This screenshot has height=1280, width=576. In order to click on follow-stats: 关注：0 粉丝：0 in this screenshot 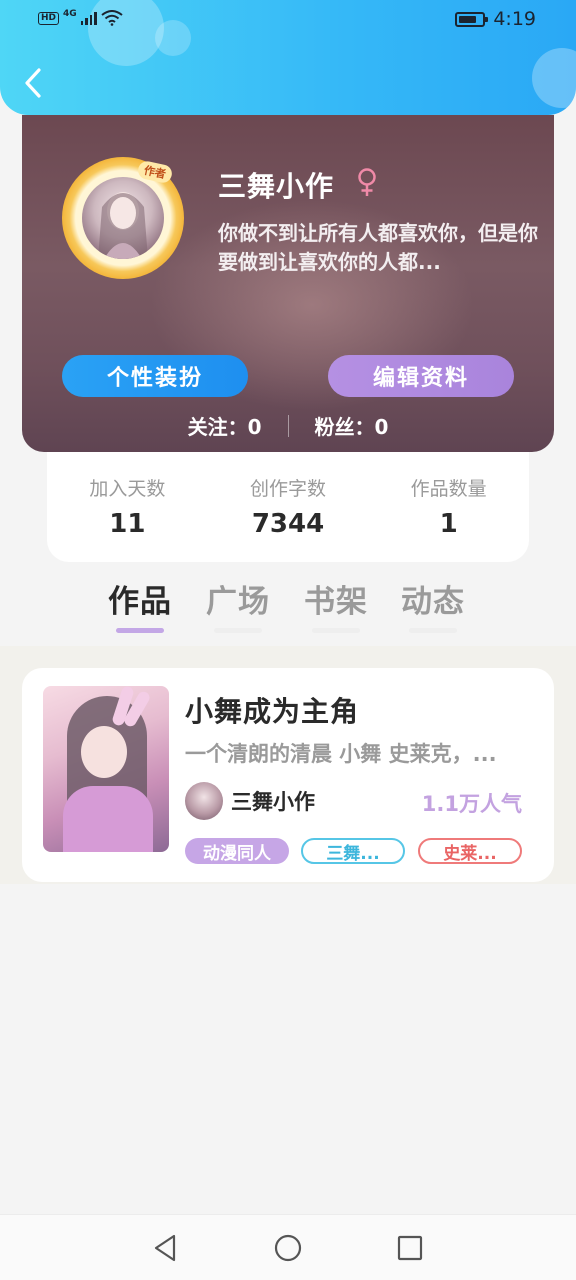, I will do `click(288, 425)`.